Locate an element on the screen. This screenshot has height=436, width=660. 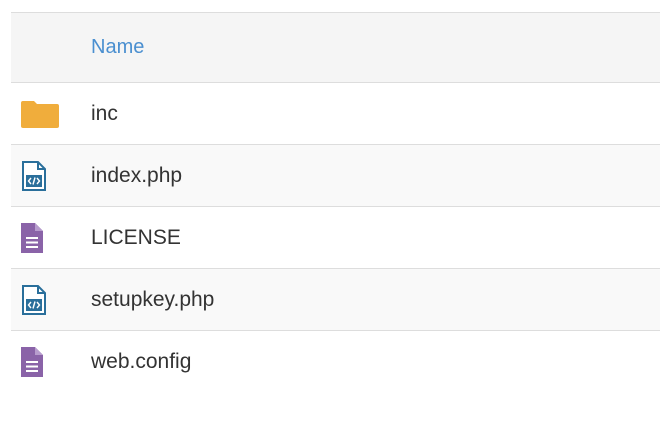
file-row-license: LICENSE is located at coordinates (335, 238).